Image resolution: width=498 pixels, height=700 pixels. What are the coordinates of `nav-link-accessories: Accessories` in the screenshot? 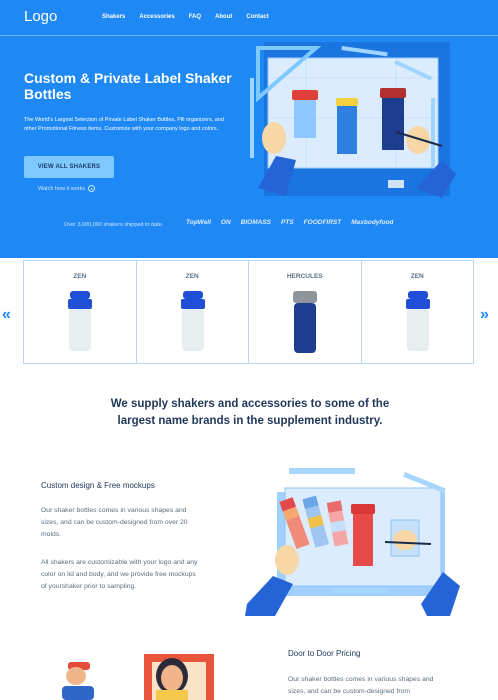 It's located at (156, 17).